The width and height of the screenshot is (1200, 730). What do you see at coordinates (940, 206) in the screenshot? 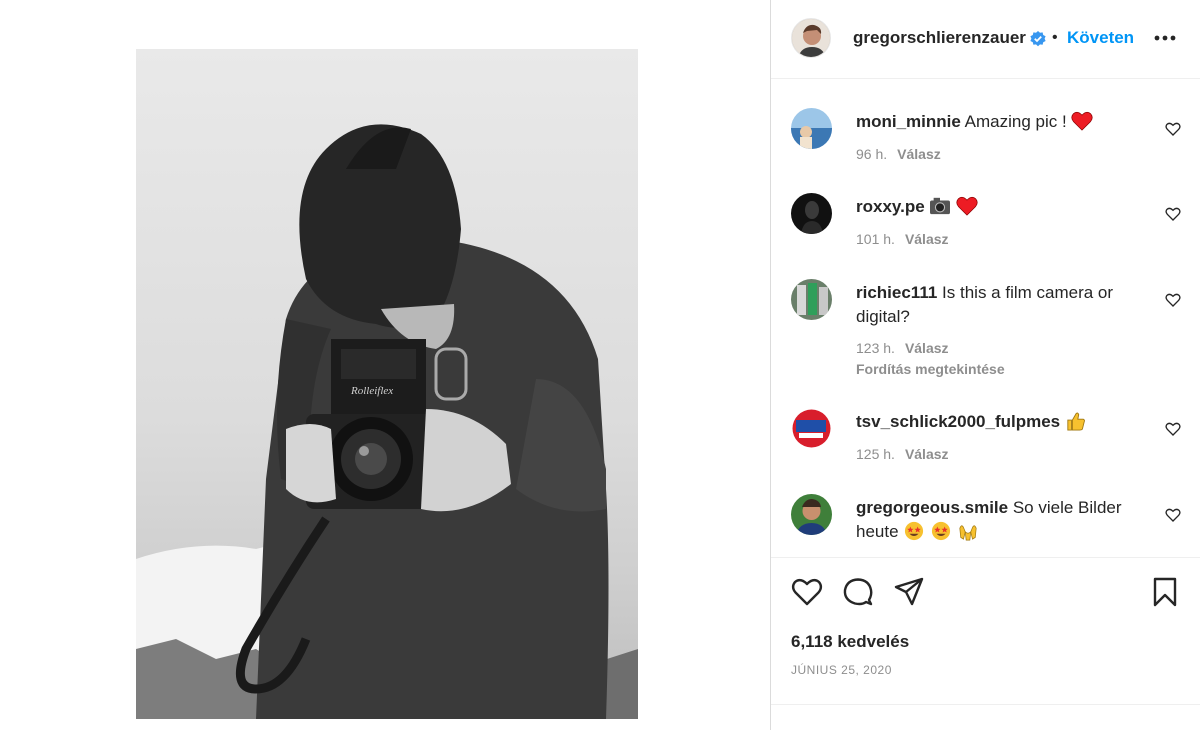
I see `camera-emoji-icon` at bounding box center [940, 206].